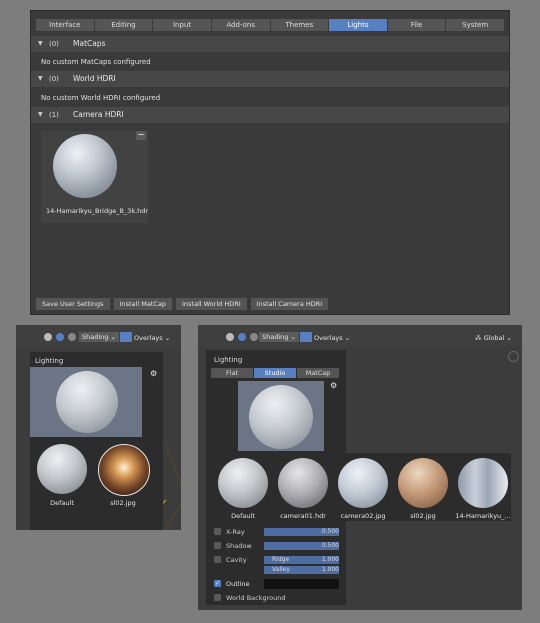  What do you see at coordinates (289, 304) in the screenshot?
I see `install-camera-hdri-button: Install Camera HDRI` at bounding box center [289, 304].